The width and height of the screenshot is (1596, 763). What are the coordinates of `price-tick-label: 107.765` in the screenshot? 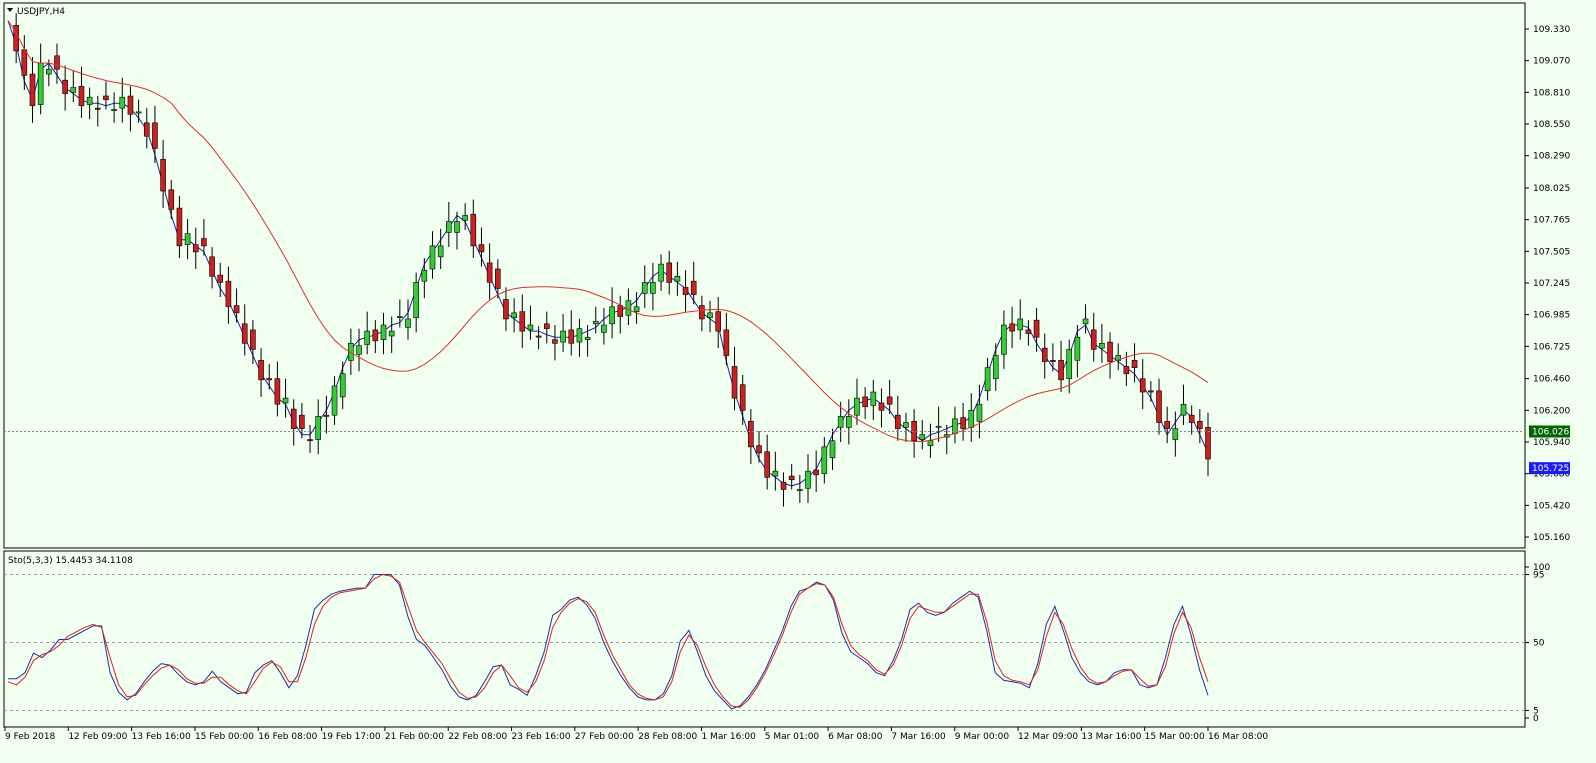 It's located at (1551, 221).